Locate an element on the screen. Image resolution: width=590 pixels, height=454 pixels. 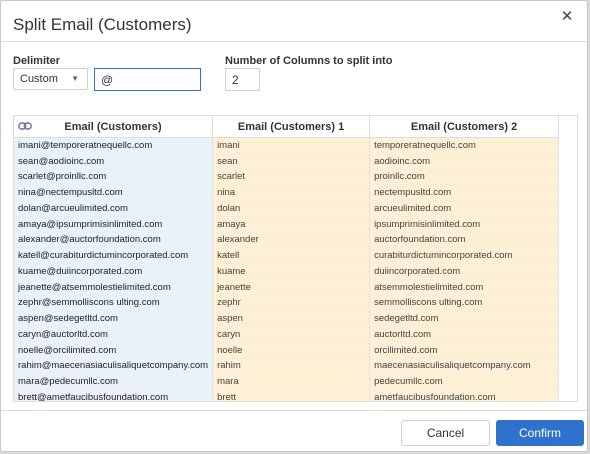
cell-email-part-1: scarlet is located at coordinates (291, 177).